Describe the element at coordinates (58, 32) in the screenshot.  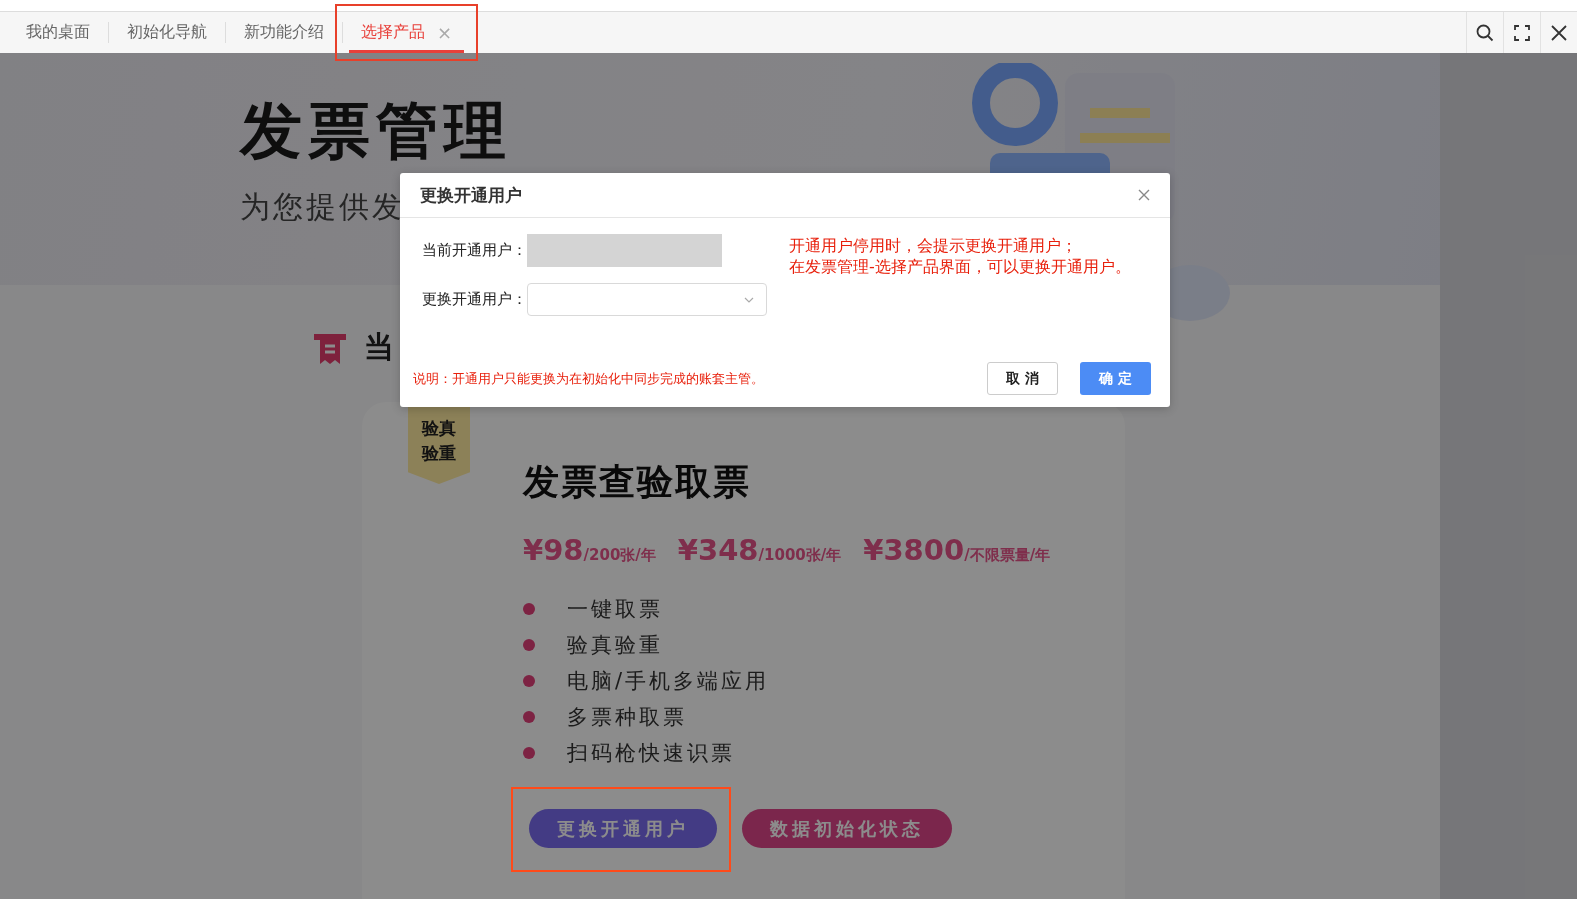
I see `tab: 我的桌面` at that location.